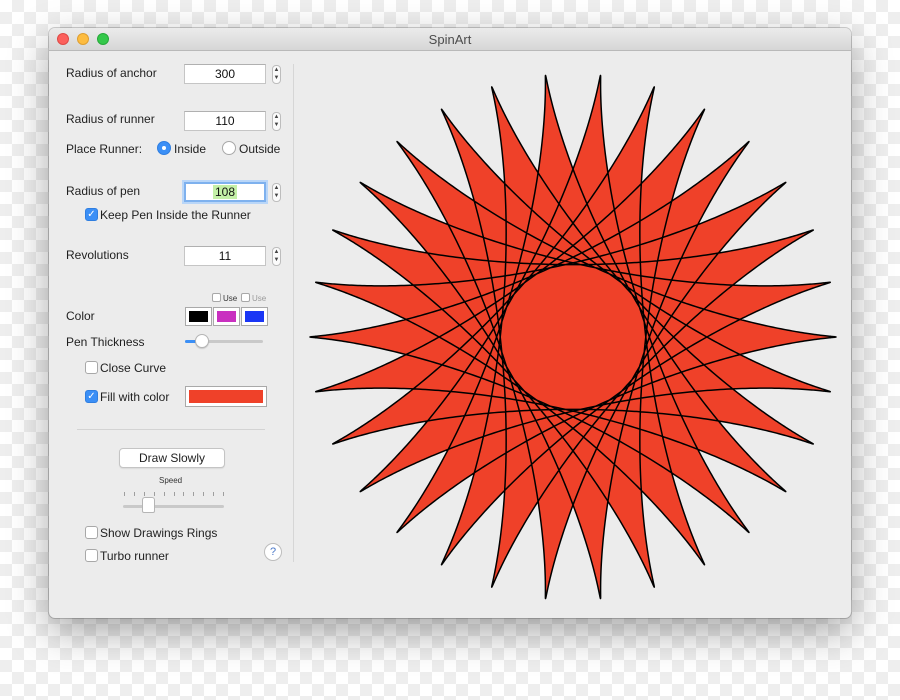 This screenshot has width=900, height=700. I want to click on fill-color-well, so click(226, 396).